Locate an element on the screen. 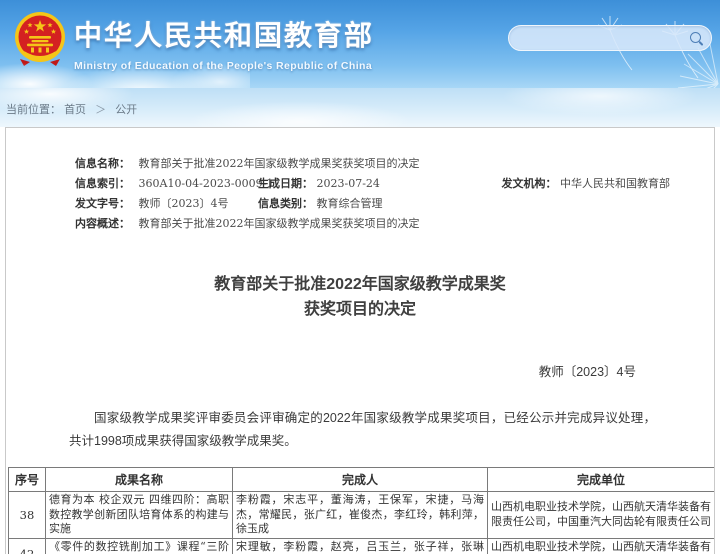 Image resolution: width=720 pixels, height=554 pixels. info-row-docnum-category: 发文字号： 教师〔2023〕4号 信息类别： 教育综合管理 is located at coordinates (394, 204).